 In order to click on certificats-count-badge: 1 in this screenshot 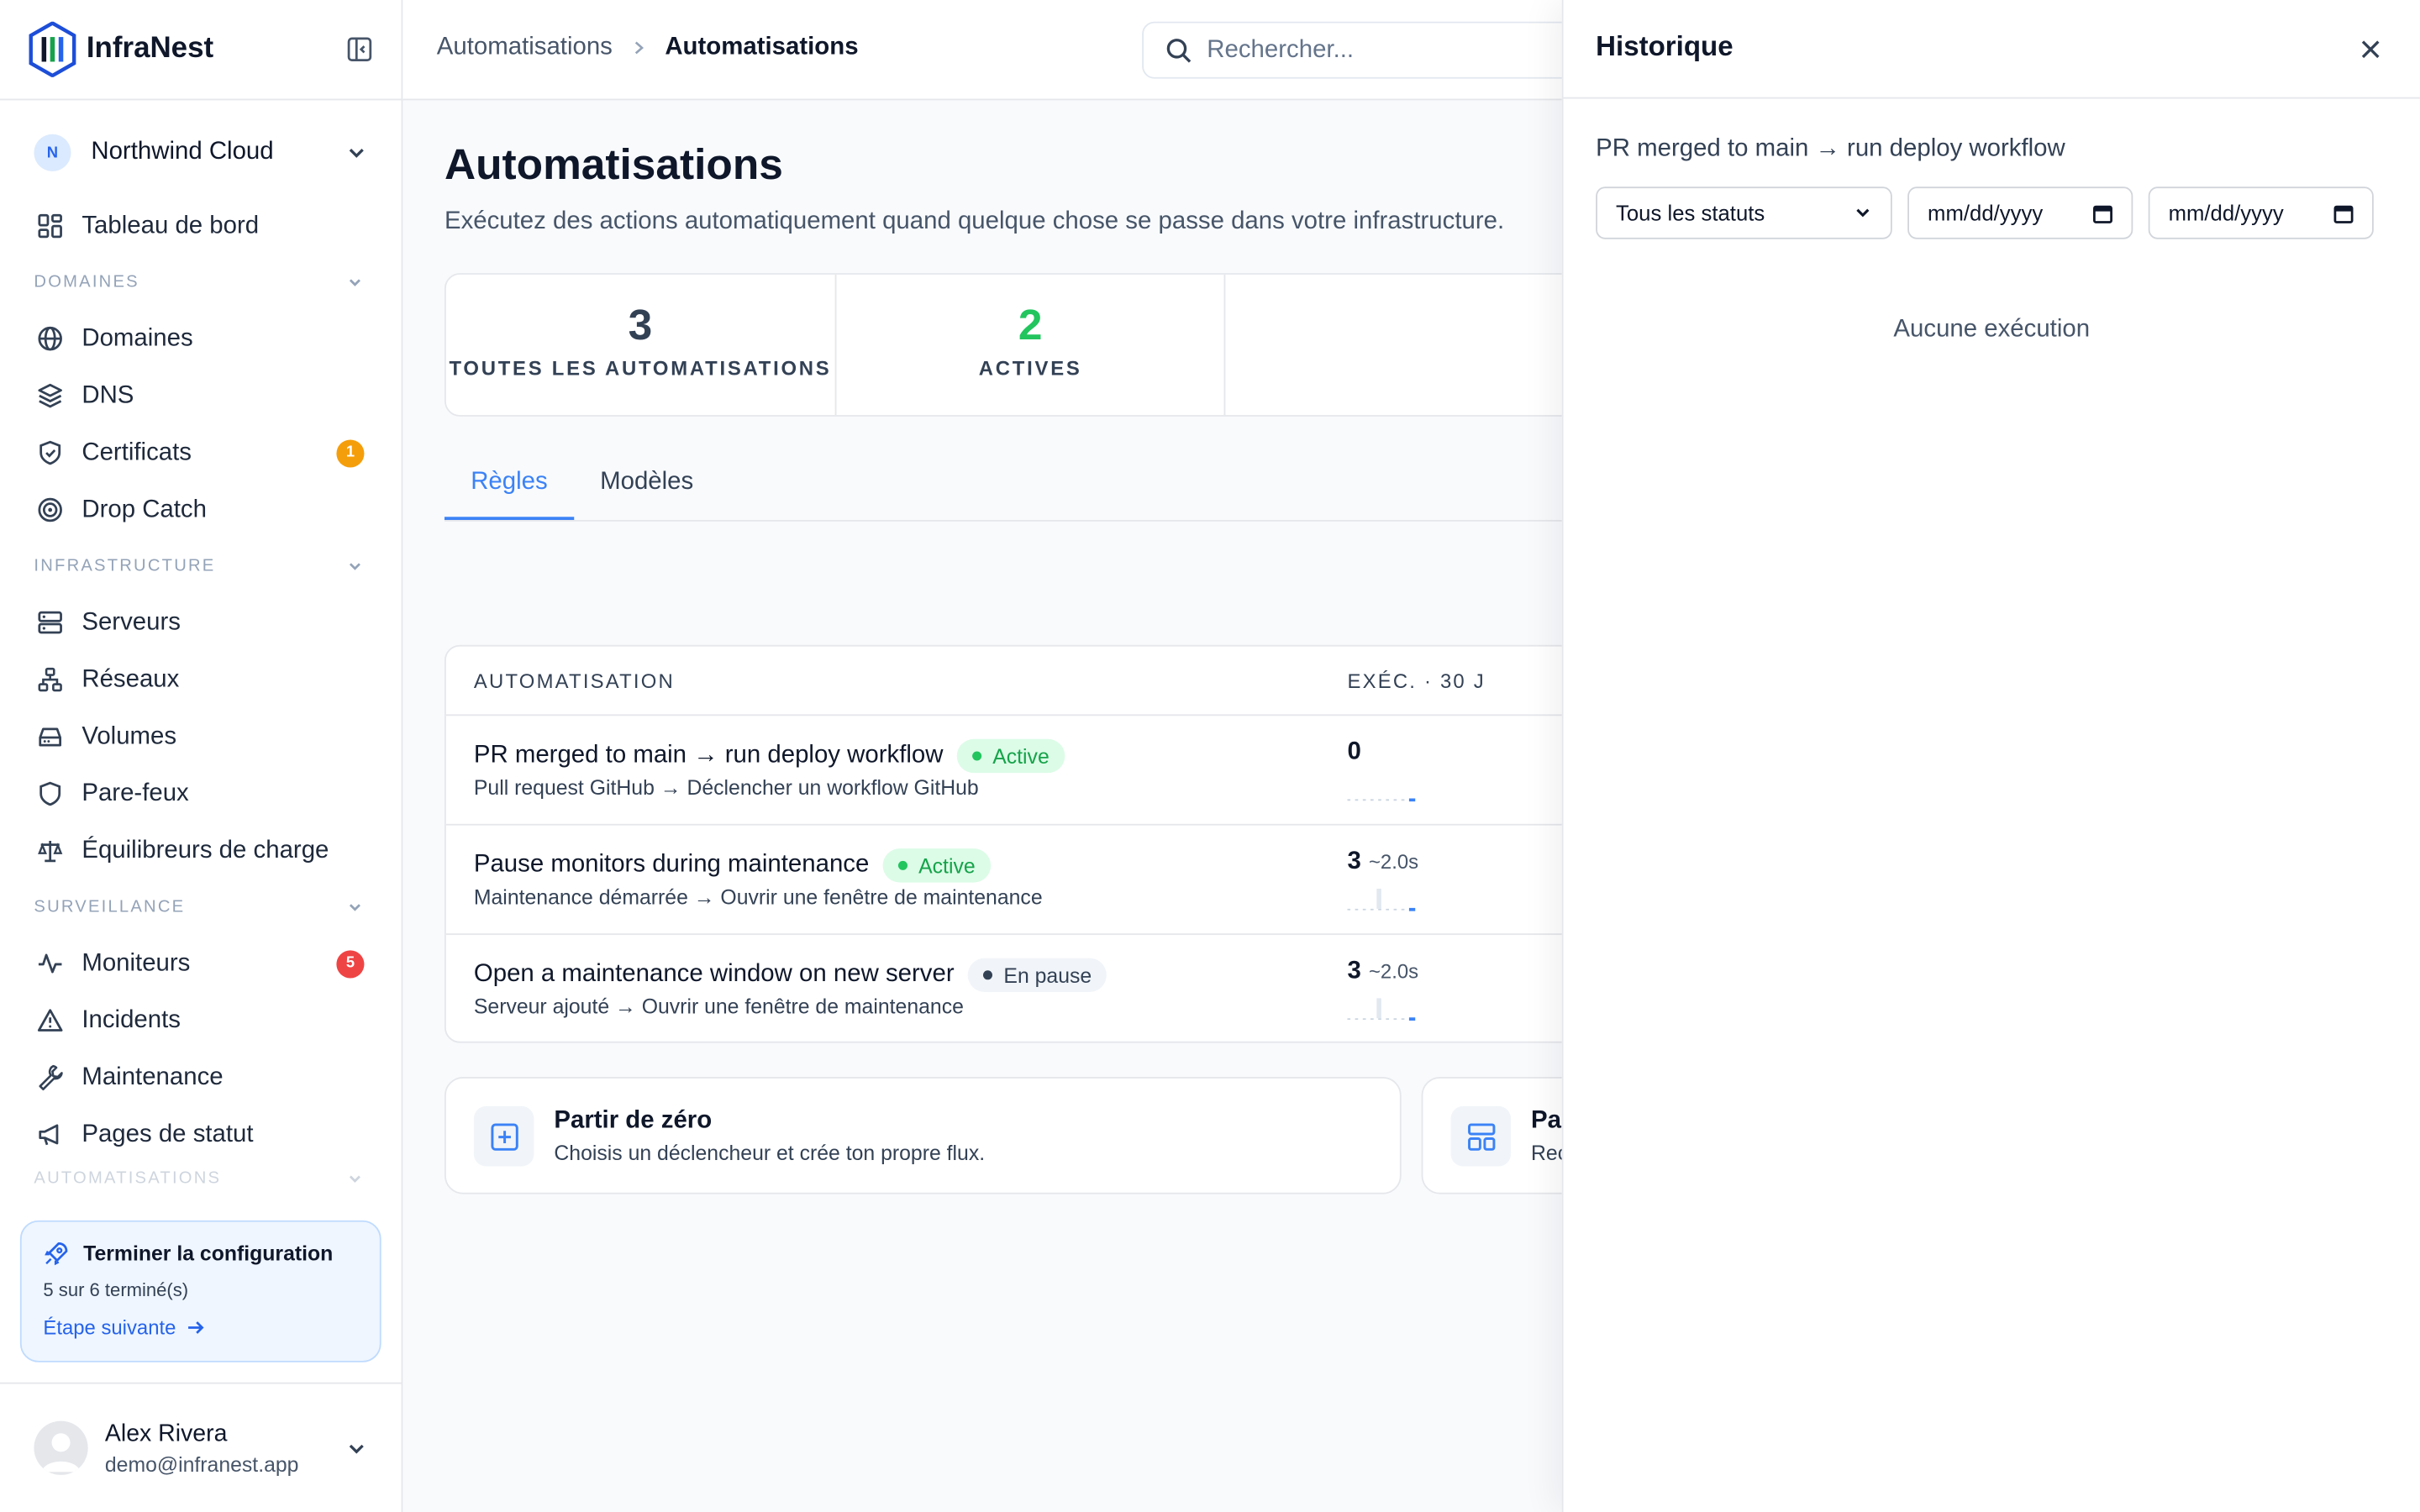, I will do `click(351, 452)`.